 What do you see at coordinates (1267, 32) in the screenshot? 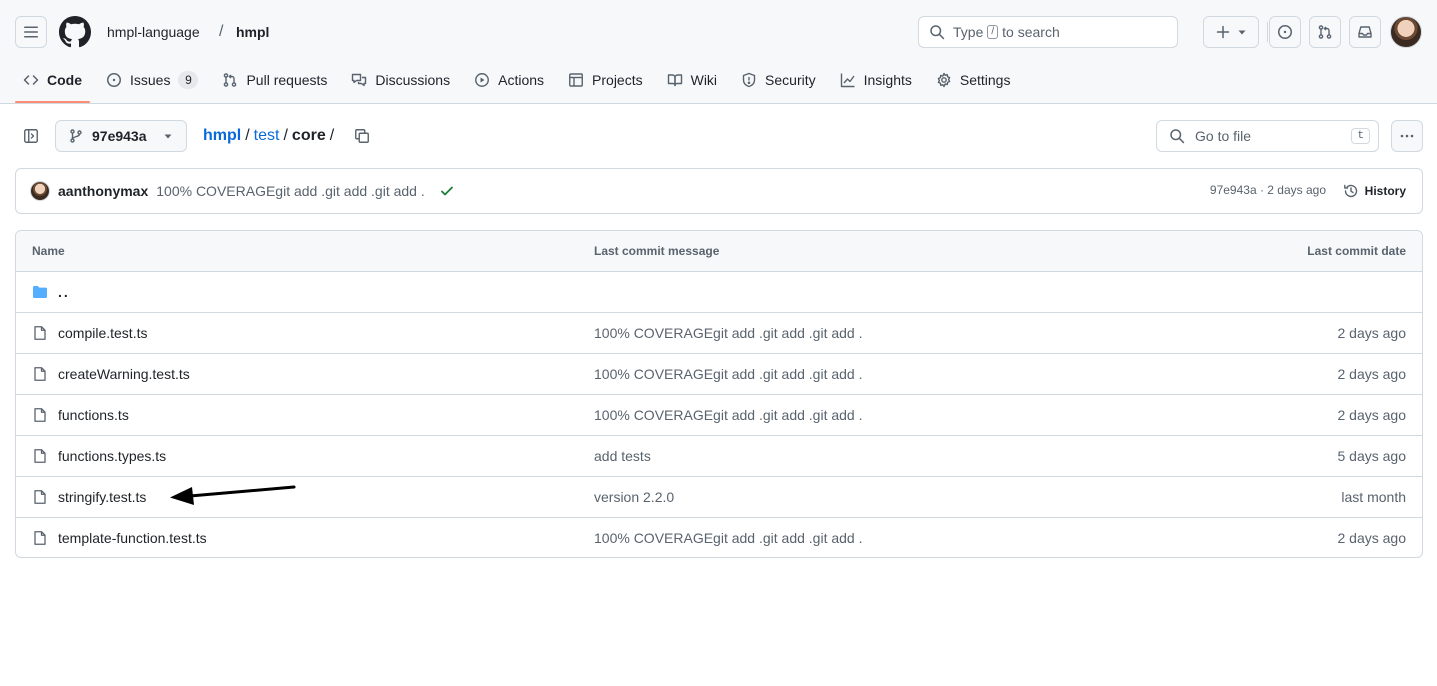
I see `header-divider` at bounding box center [1267, 32].